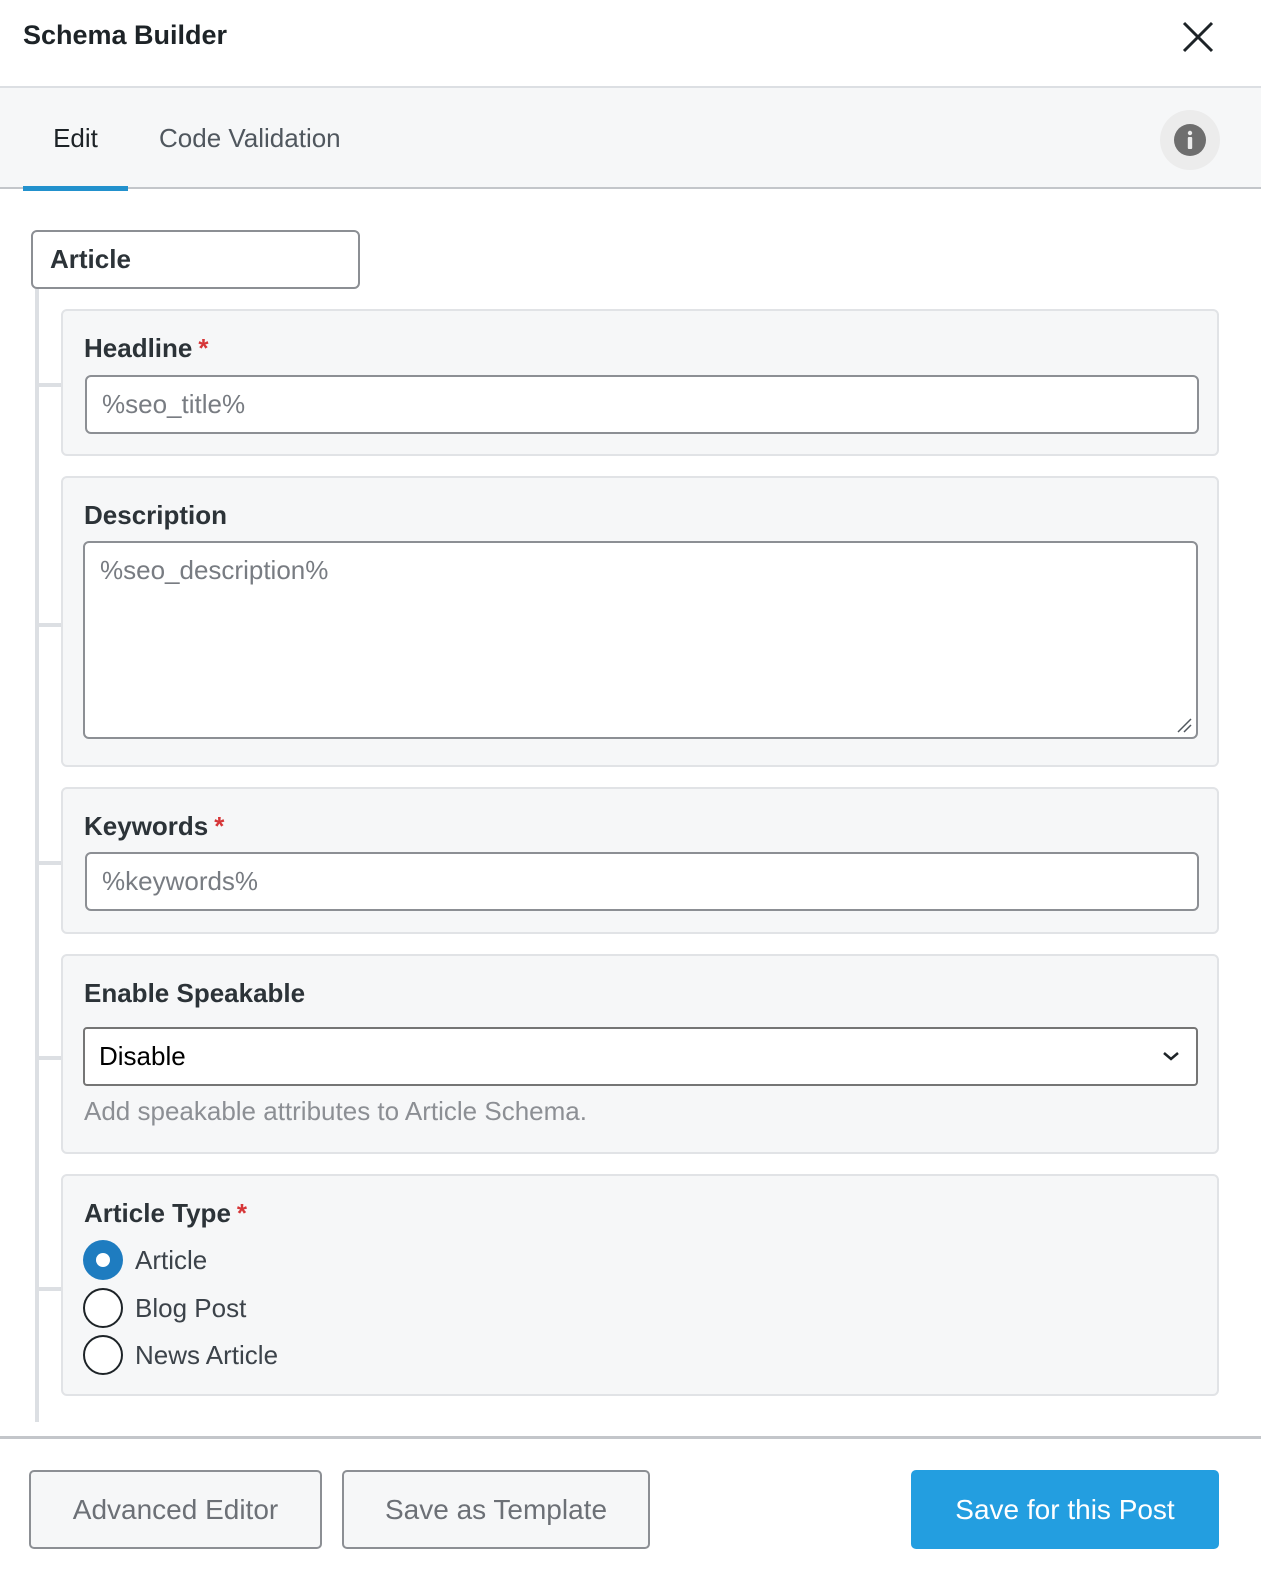 Image resolution: width=1261 pixels, height=1580 pixels. Describe the element at coordinates (195, 993) in the screenshot. I see `speakable-label: Enable Speakable` at that location.